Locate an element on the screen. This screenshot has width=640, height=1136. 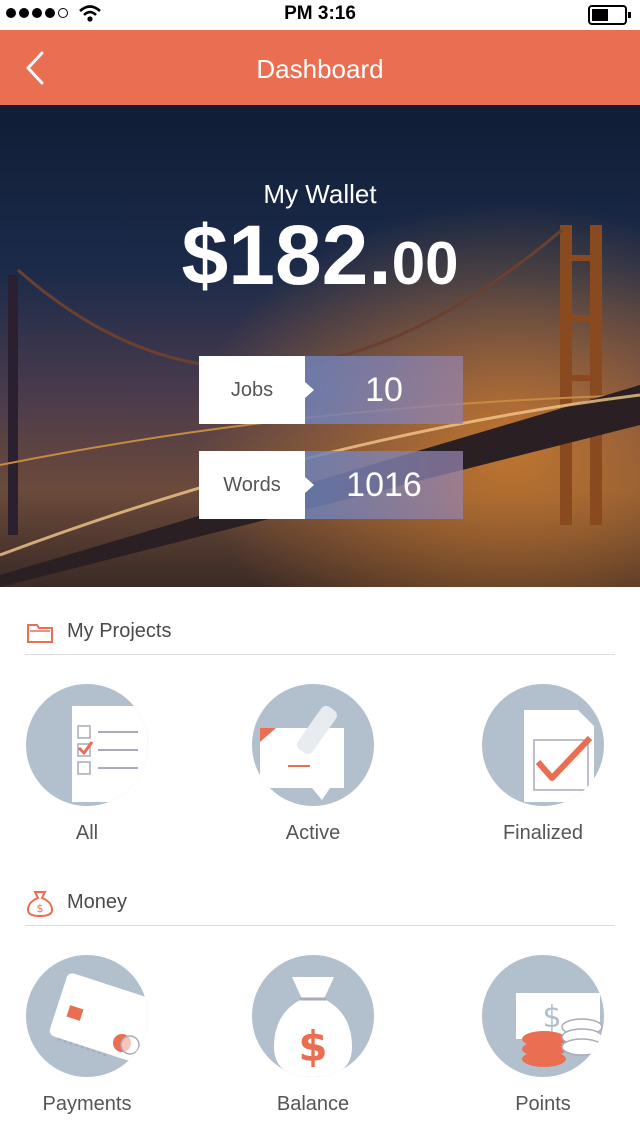
wallet-amount-cents: 00 is located at coordinates (425, 263).